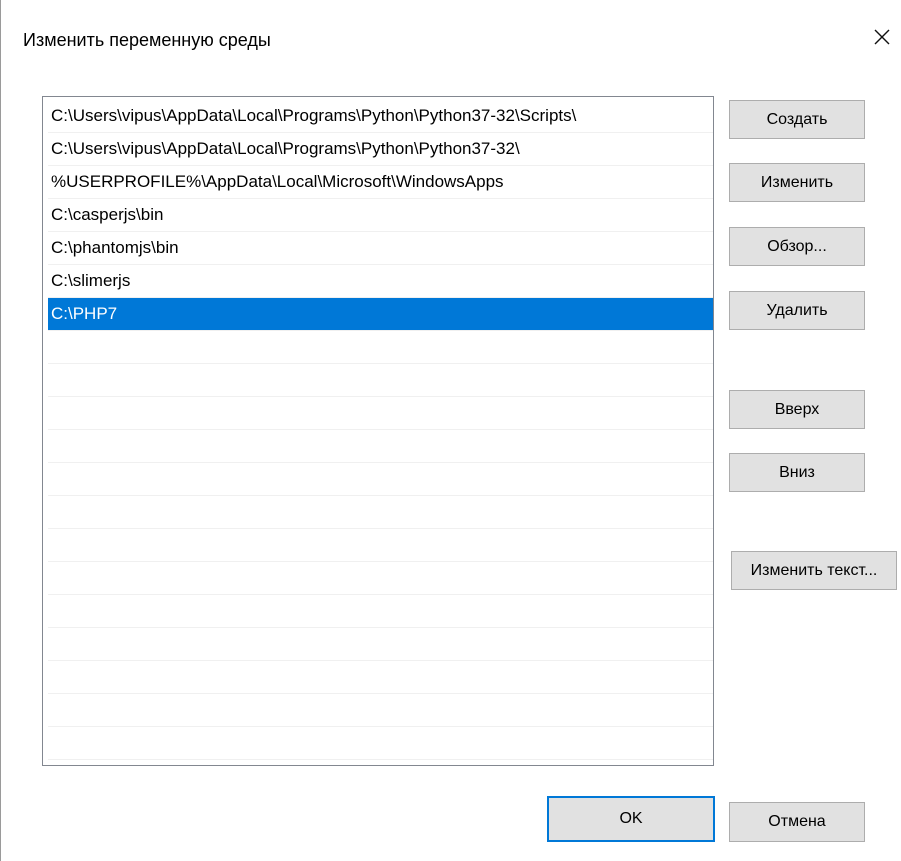  I want to click on close-button, so click(882, 37).